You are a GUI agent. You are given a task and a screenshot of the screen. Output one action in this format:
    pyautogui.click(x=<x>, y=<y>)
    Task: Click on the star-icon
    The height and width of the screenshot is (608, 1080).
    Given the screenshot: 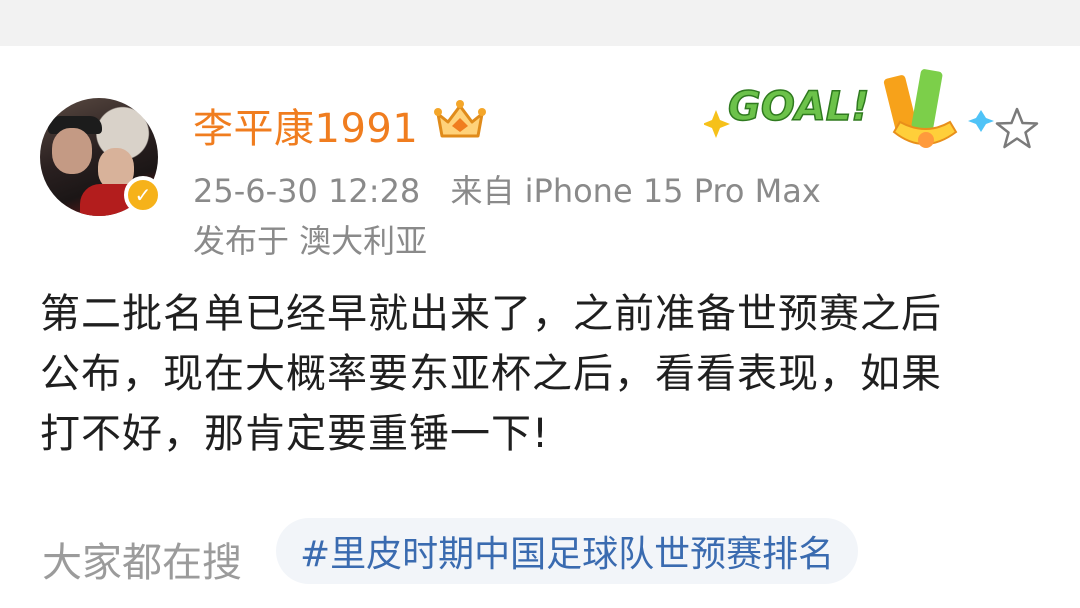 What is the action you would take?
    pyautogui.click(x=1017, y=129)
    